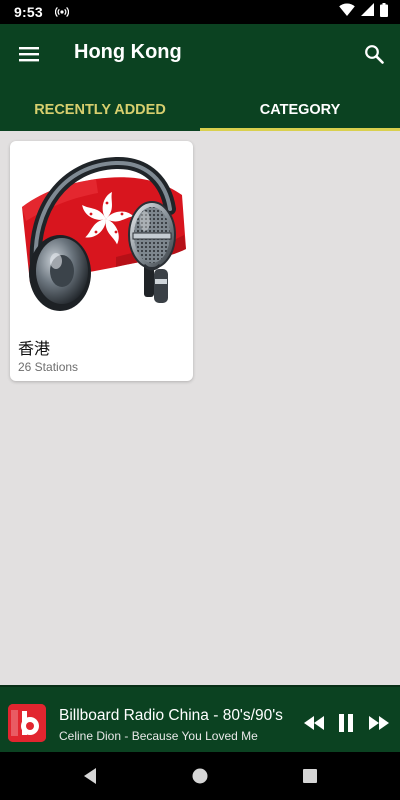 Image resolution: width=400 pixels, height=800 pixels. I want to click on tab-label: RECENTLY ADDED, so click(100, 109).